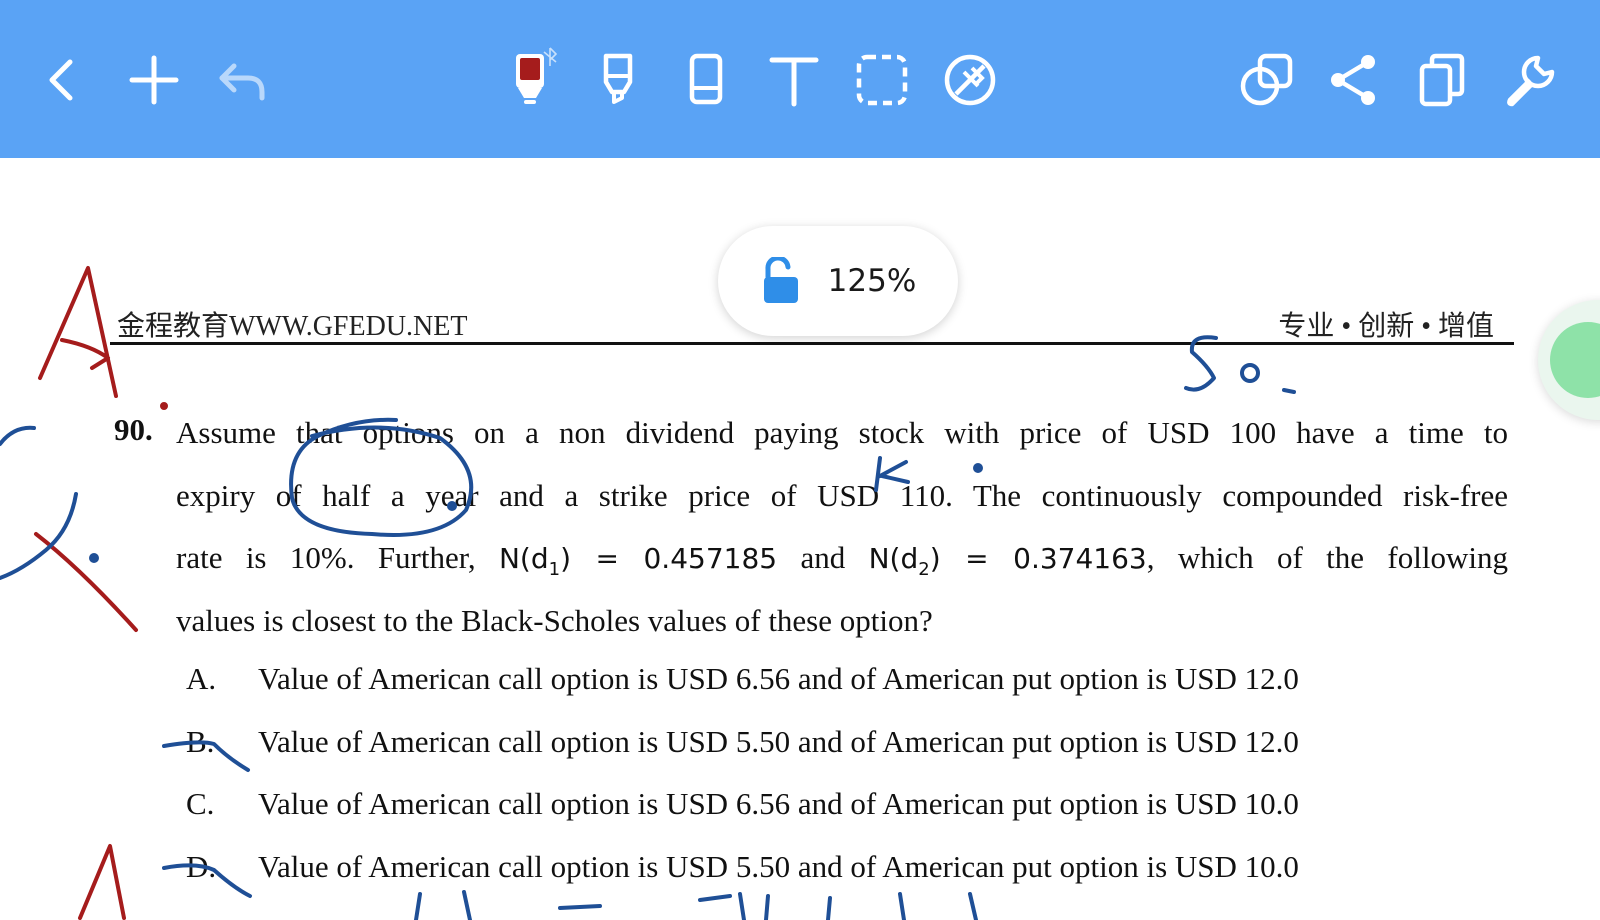 The width and height of the screenshot is (1600, 920). I want to click on lasso-select-button, so click(882, 80).